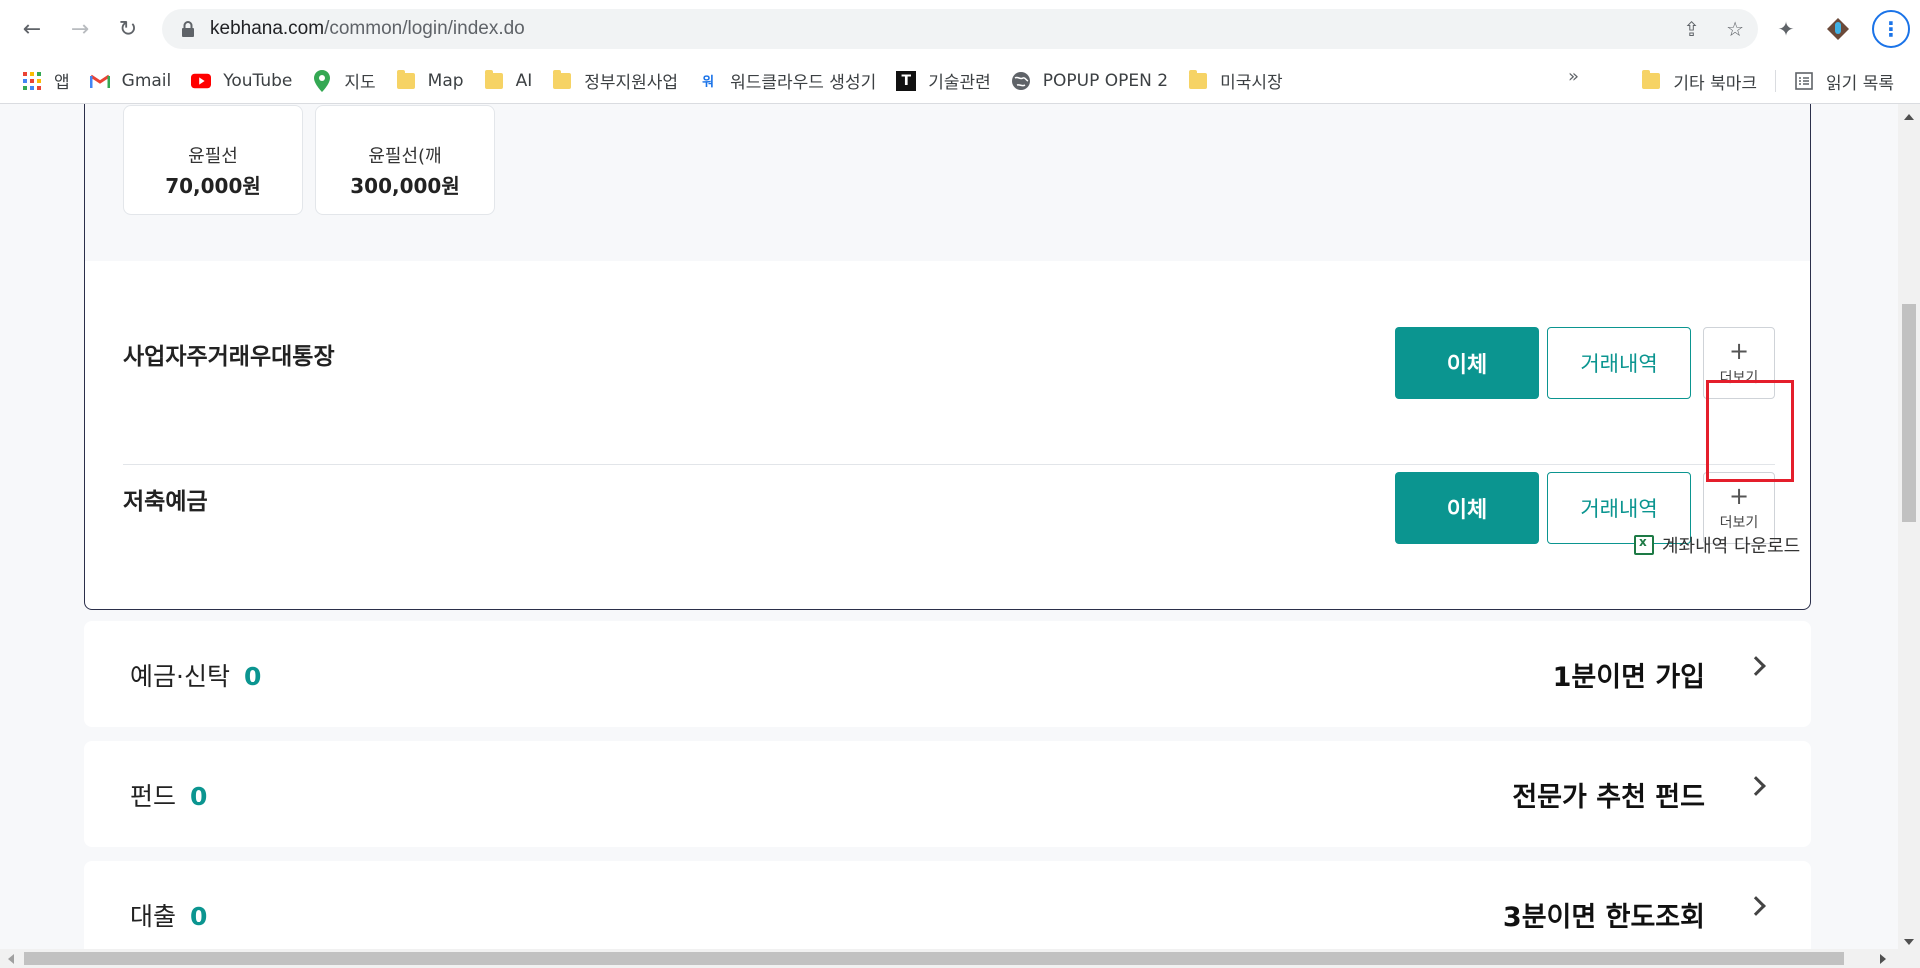 Image resolution: width=1920 pixels, height=968 pixels. I want to click on vertical-scrollbar, so click(1909, 526).